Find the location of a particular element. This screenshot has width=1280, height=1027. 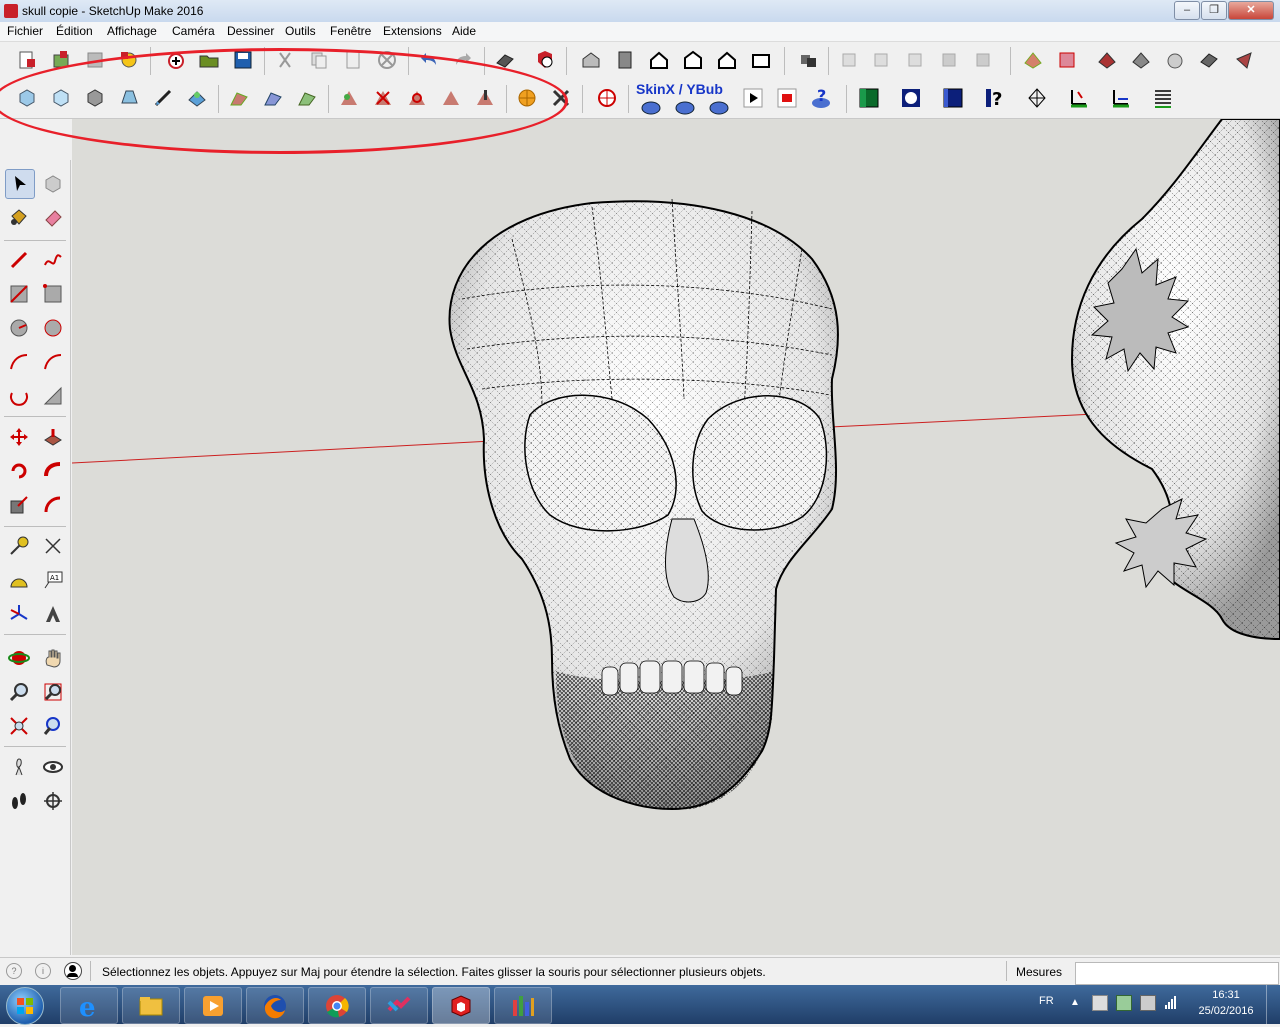

tools-icon is located at coordinates (561, 98).